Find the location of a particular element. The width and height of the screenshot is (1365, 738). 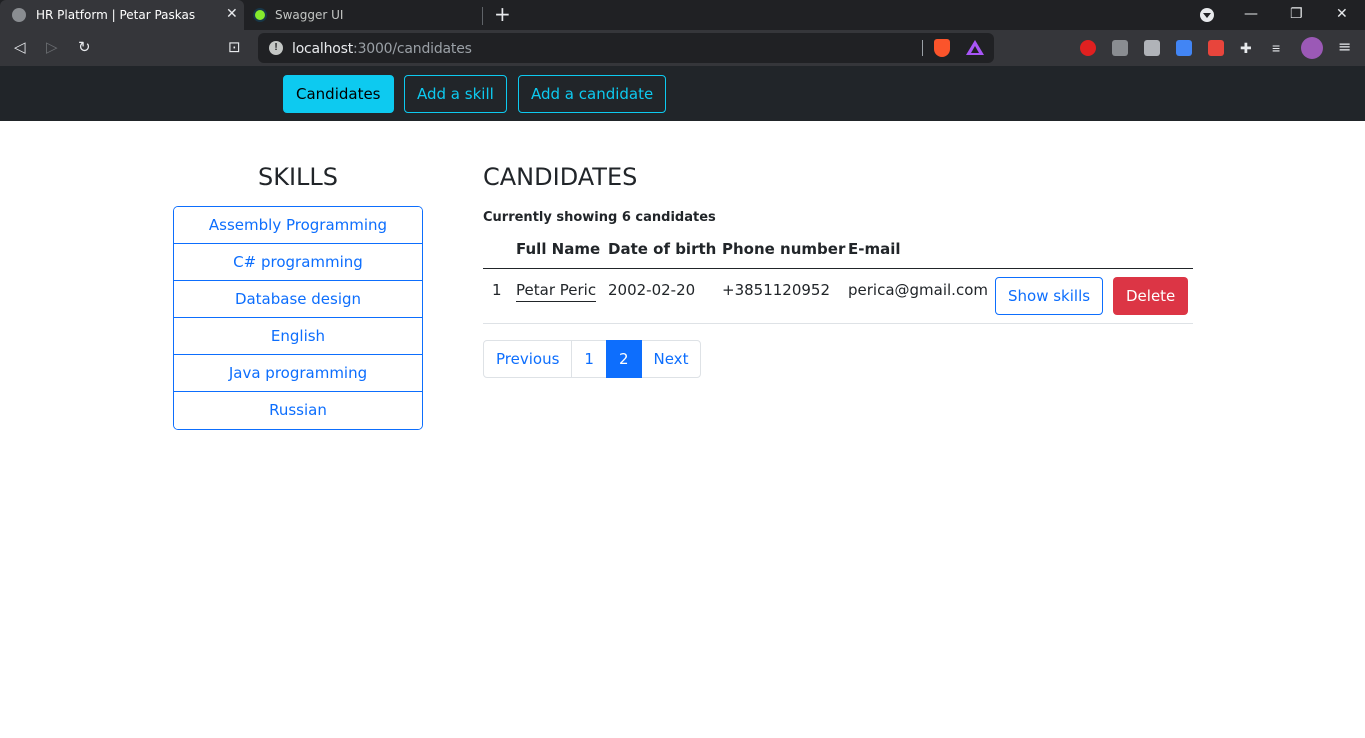

column-header-email: E-mail is located at coordinates (874, 249).